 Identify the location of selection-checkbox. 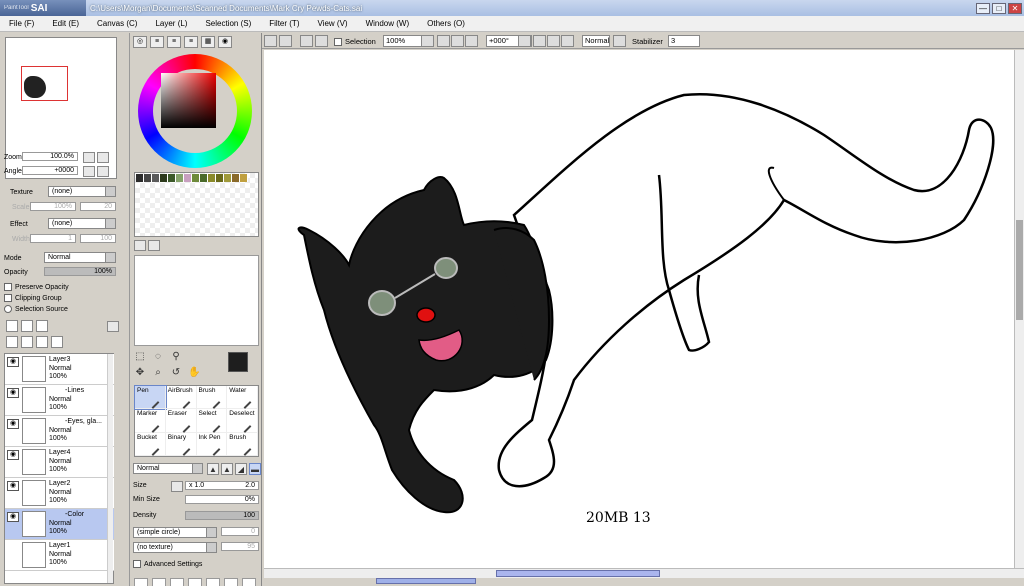
(338, 42).